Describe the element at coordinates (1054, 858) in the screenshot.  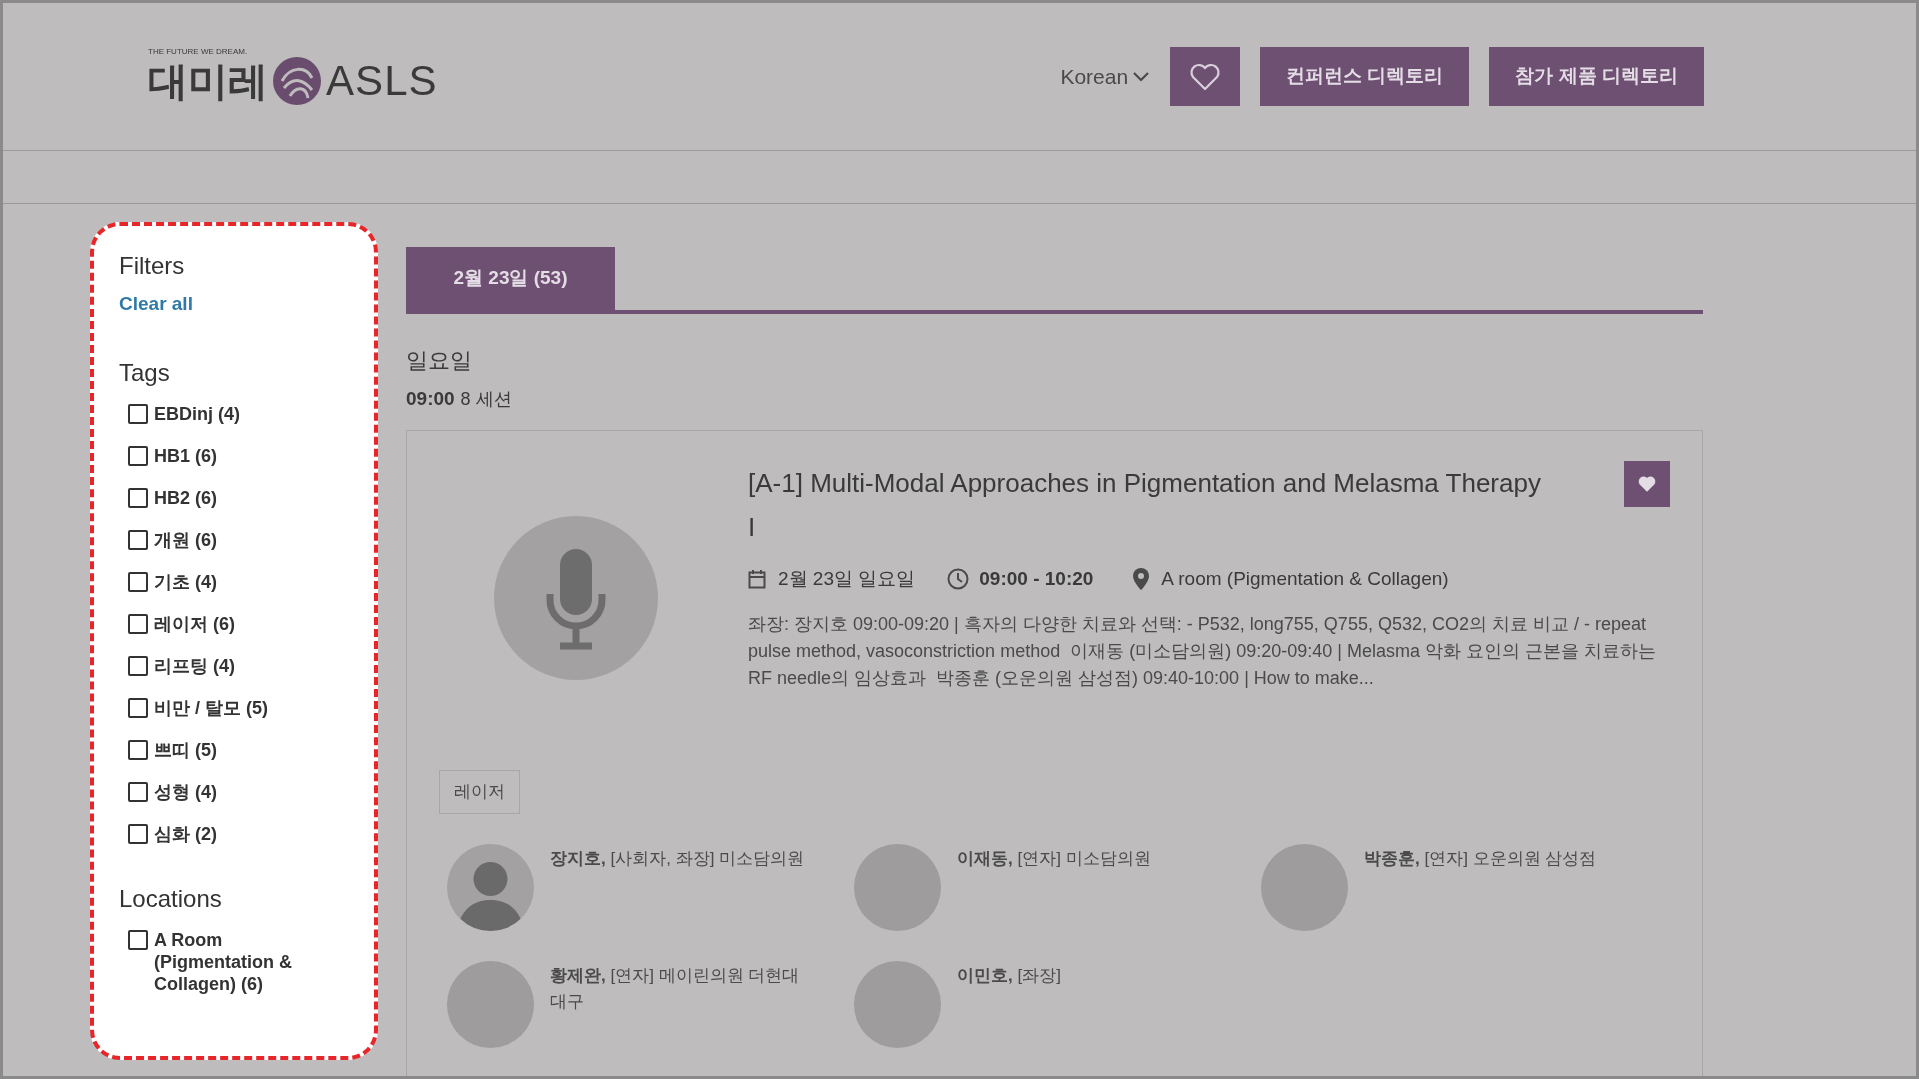
I see `speaker-info: 이재동, [연자] 미소담의원` at that location.